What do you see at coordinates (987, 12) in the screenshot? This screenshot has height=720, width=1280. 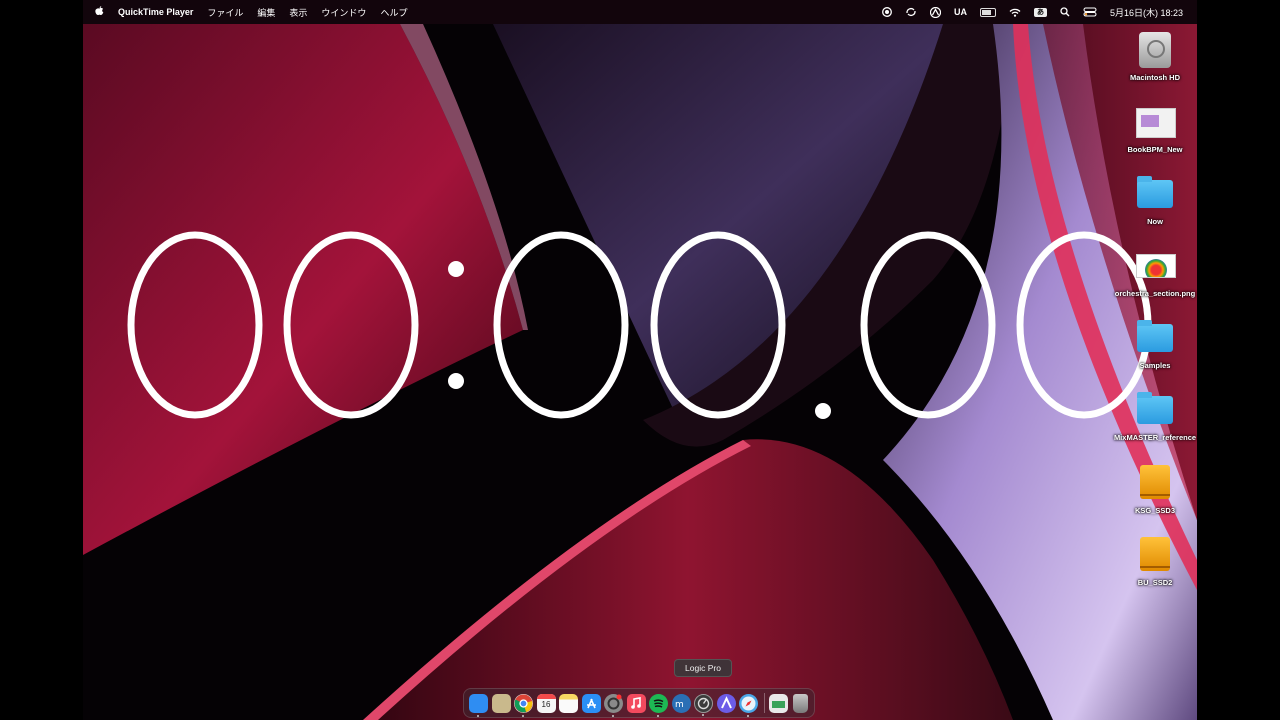 I see `battery-icon` at bounding box center [987, 12].